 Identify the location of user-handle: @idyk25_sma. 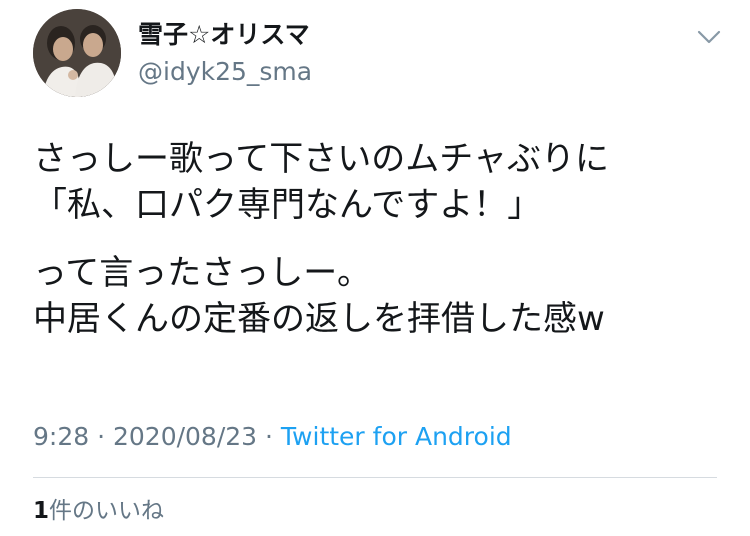
(225, 72).